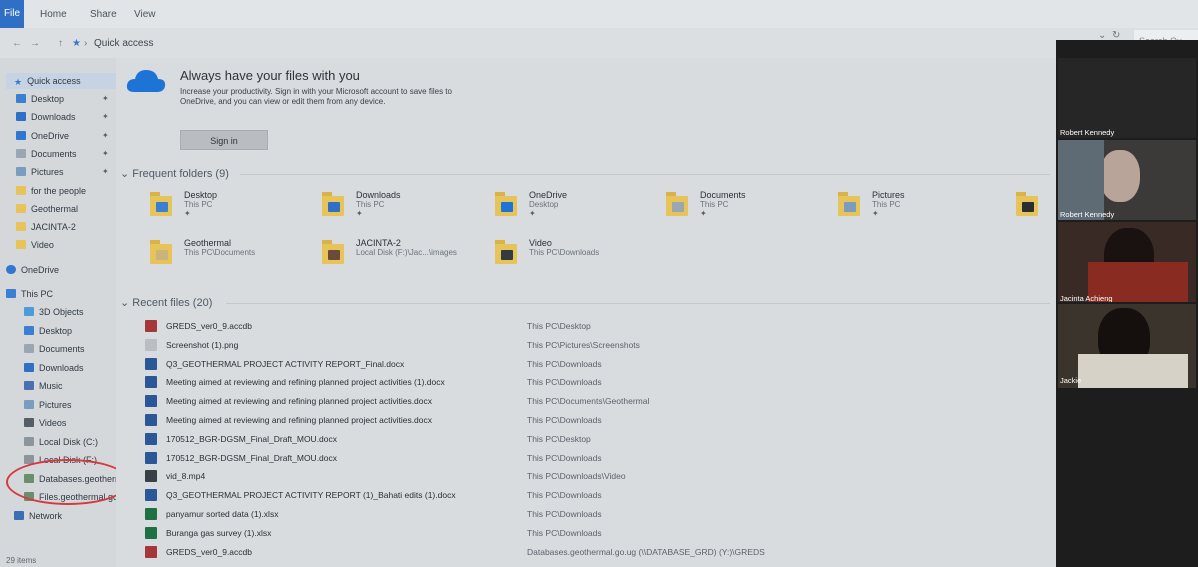 The width and height of the screenshot is (1198, 567). What do you see at coordinates (1133, 371) in the screenshot?
I see `participant-clothing` at bounding box center [1133, 371].